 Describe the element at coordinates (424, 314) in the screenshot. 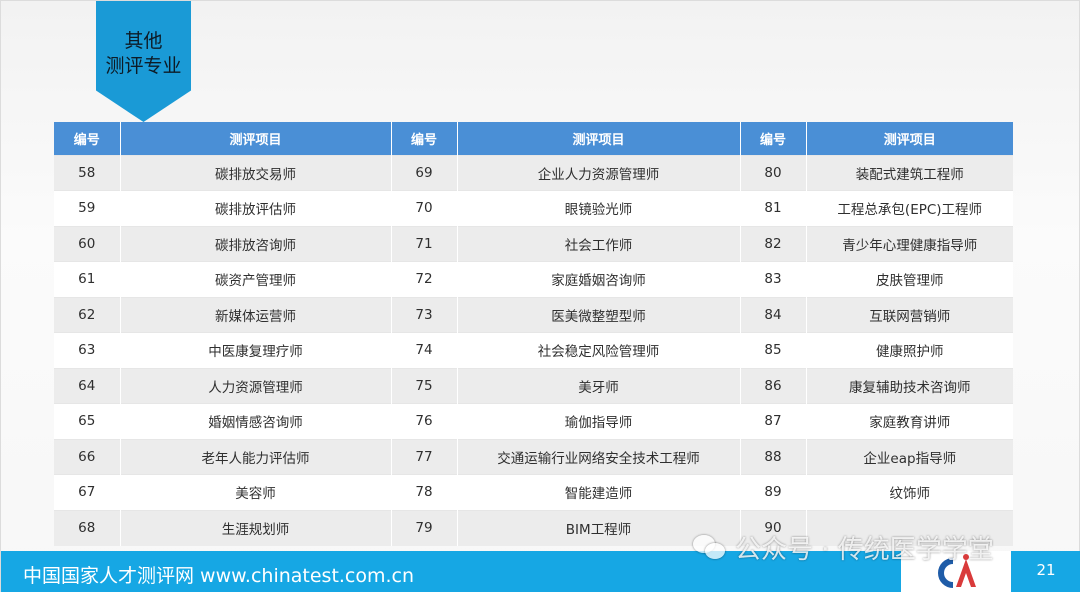

I see `item-number-cell: 73` at that location.